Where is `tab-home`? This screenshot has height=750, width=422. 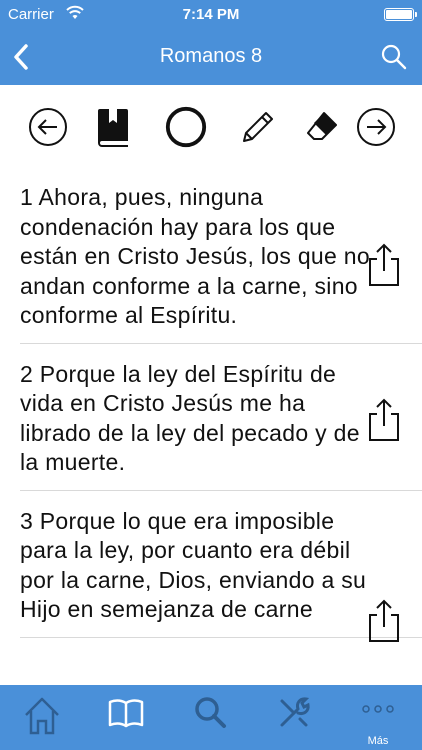 tab-home is located at coordinates (42, 717).